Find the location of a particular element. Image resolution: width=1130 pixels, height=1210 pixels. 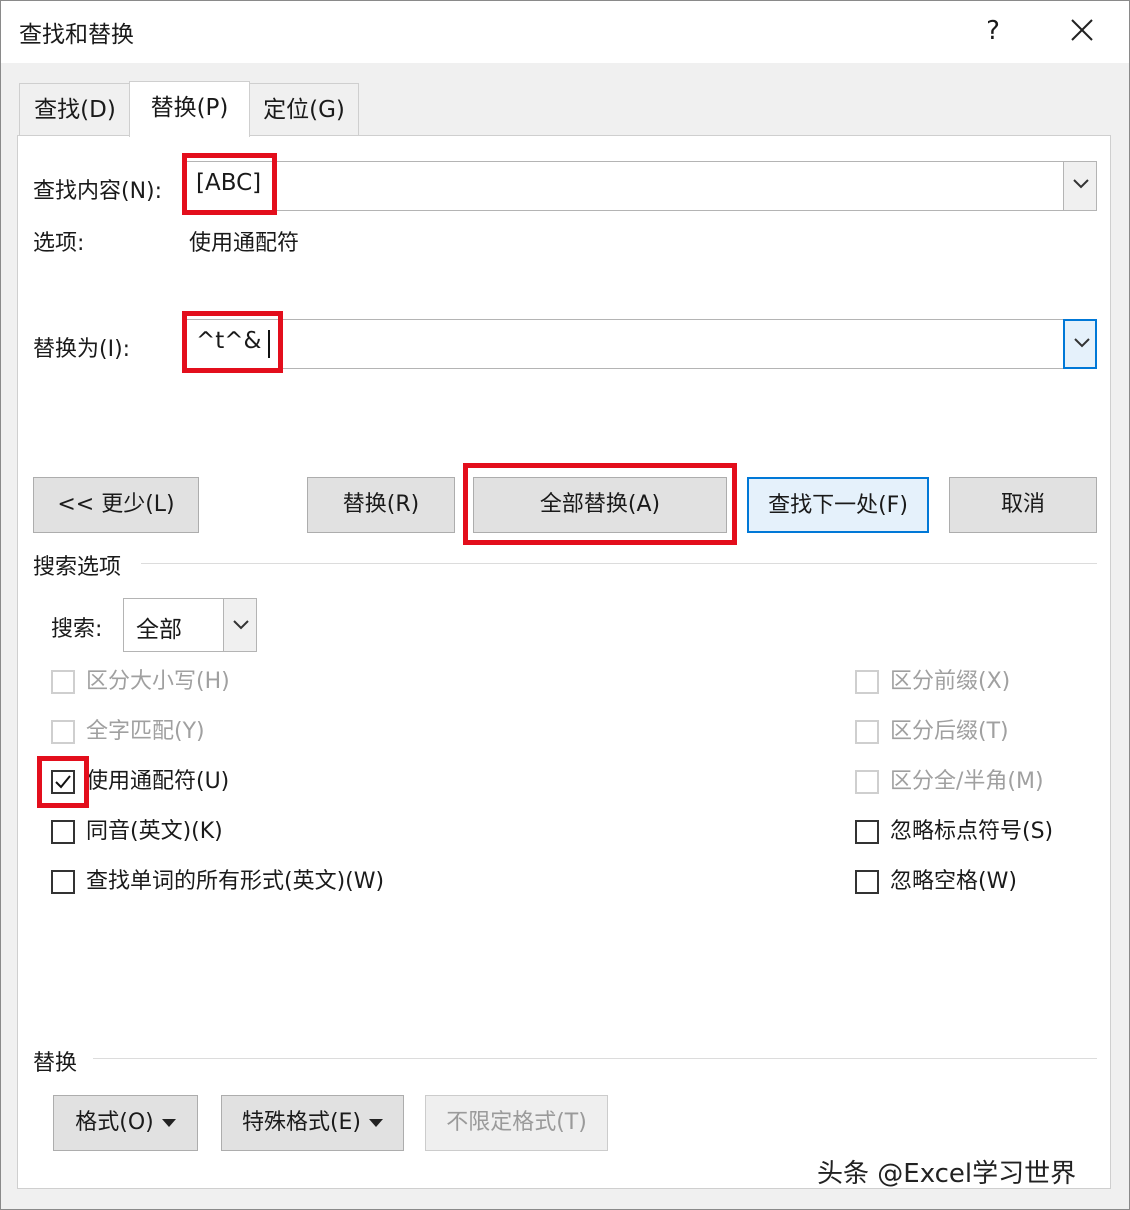

checkbox-label: 区分后缀(T) is located at coordinates (949, 731).